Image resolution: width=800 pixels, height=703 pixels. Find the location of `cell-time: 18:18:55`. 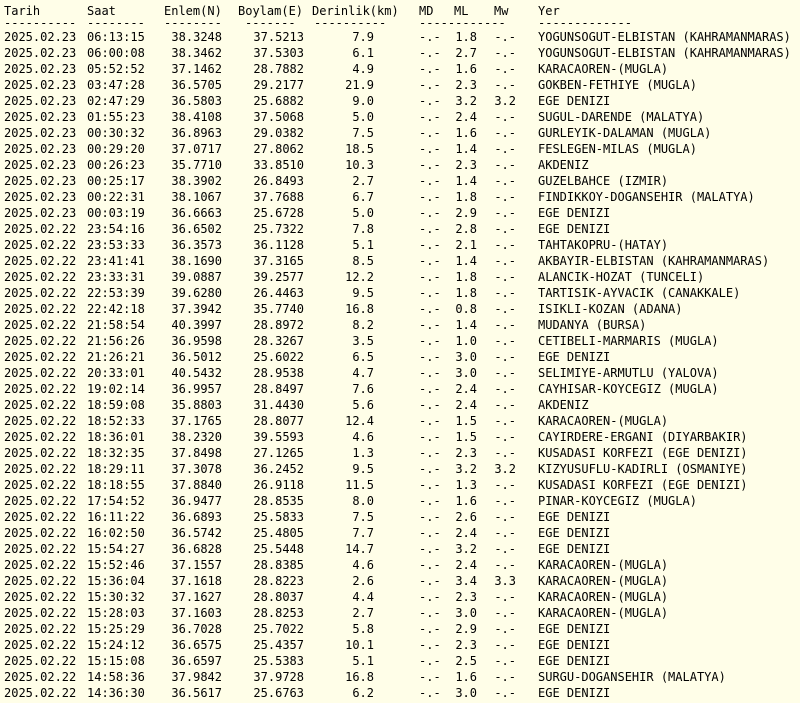

cell-time: 18:18:55 is located at coordinates (116, 485).